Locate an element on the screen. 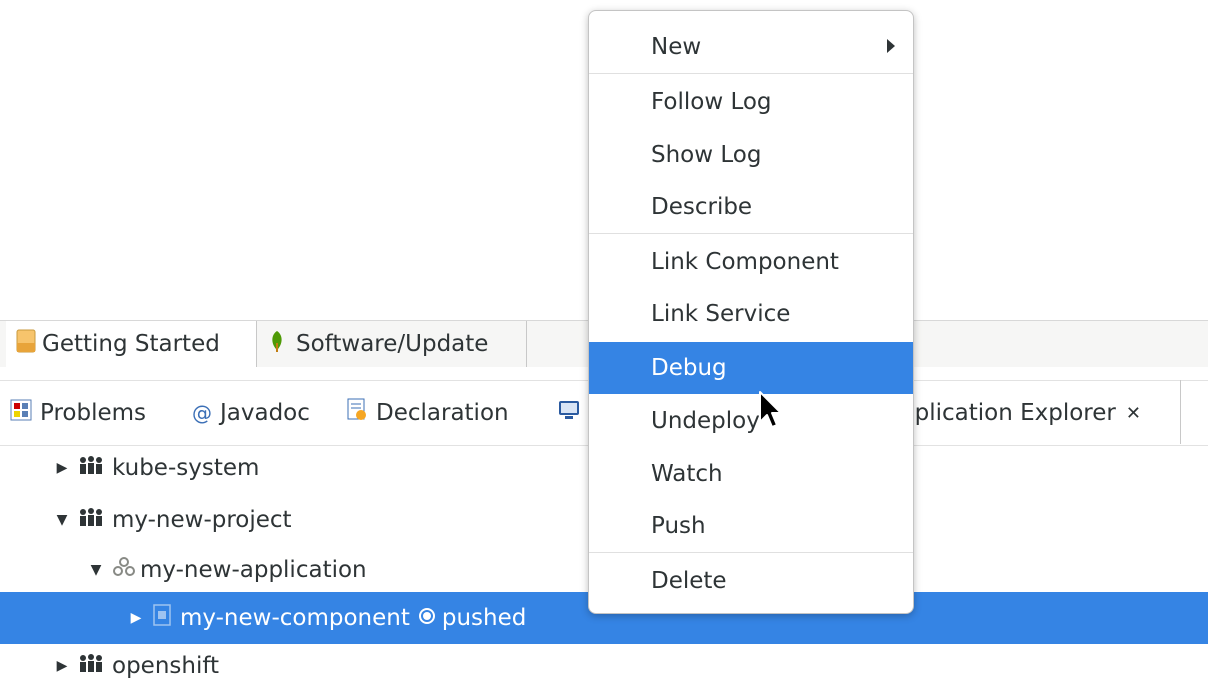  tab-label: Problems is located at coordinates (93, 413).